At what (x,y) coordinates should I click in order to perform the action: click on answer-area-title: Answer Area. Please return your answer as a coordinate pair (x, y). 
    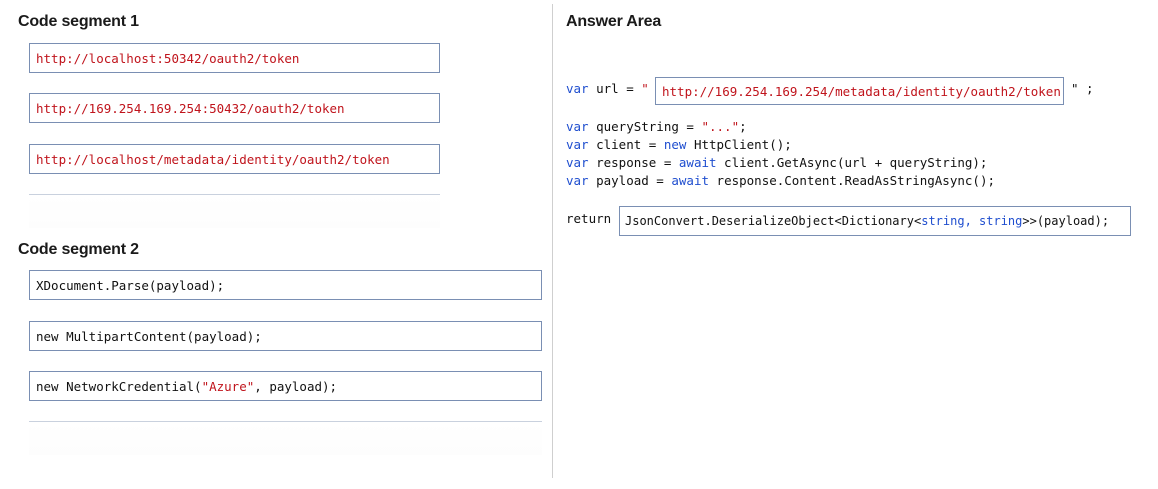
    Looking at the image, I should click on (614, 21).